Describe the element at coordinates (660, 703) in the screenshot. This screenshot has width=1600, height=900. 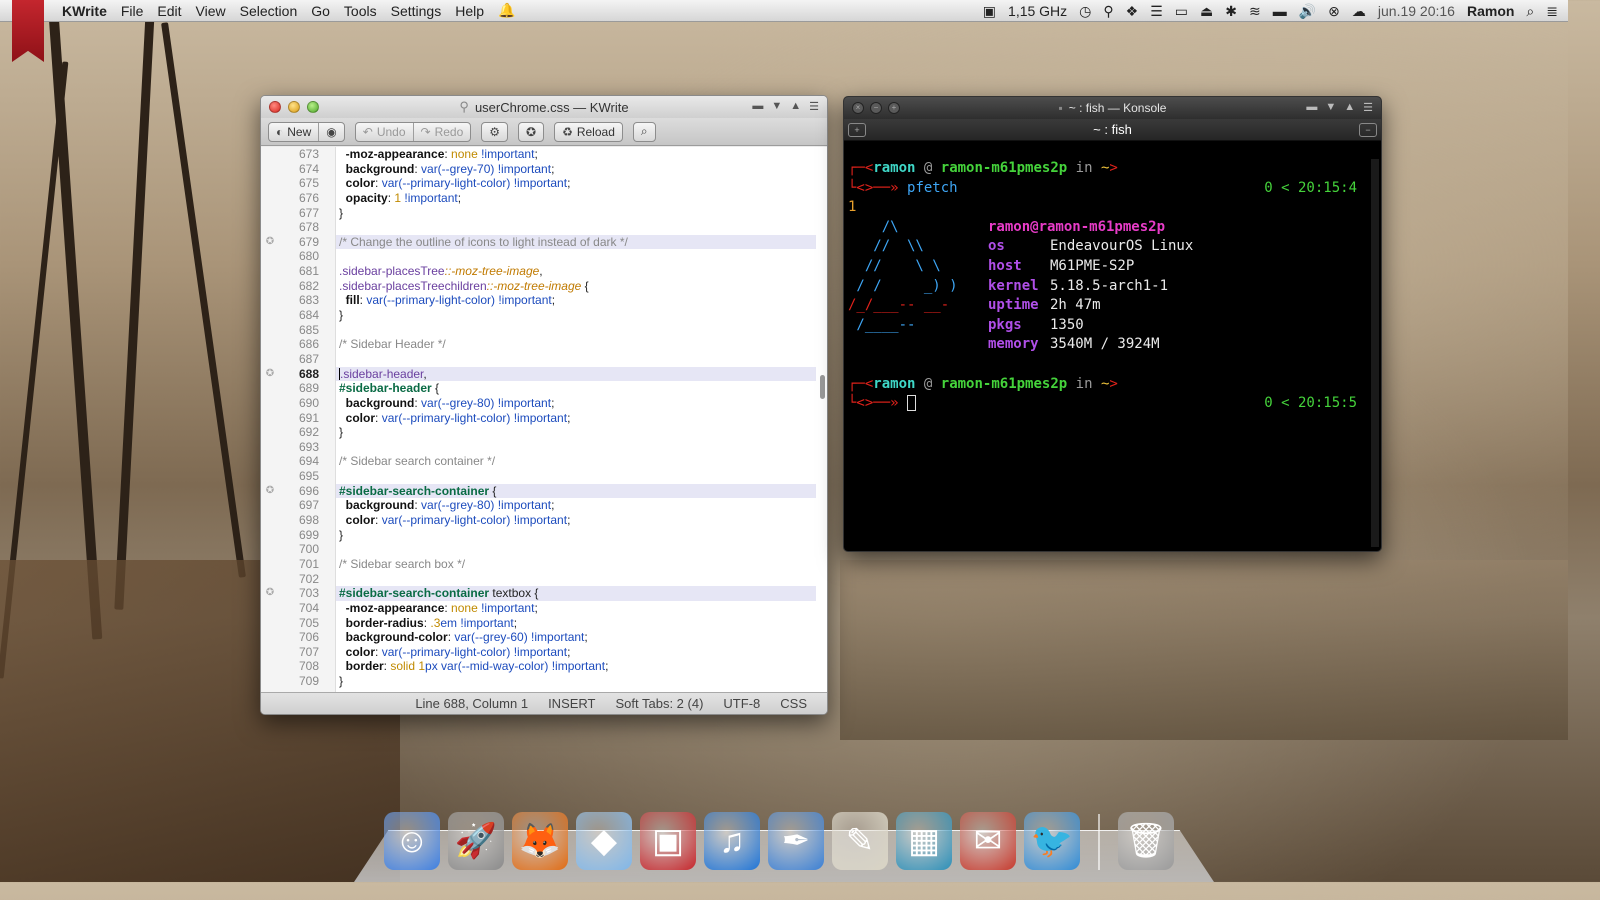
I see `tab-settings: Soft Tabs: 2 (4)` at that location.